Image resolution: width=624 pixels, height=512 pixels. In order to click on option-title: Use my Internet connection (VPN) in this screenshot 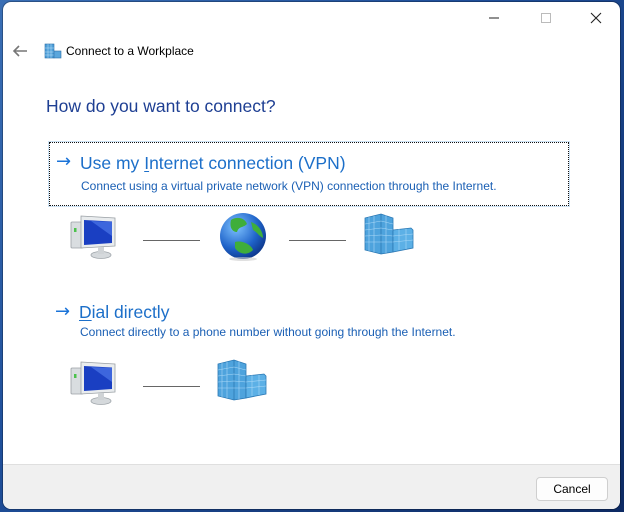, I will do `click(213, 163)`.